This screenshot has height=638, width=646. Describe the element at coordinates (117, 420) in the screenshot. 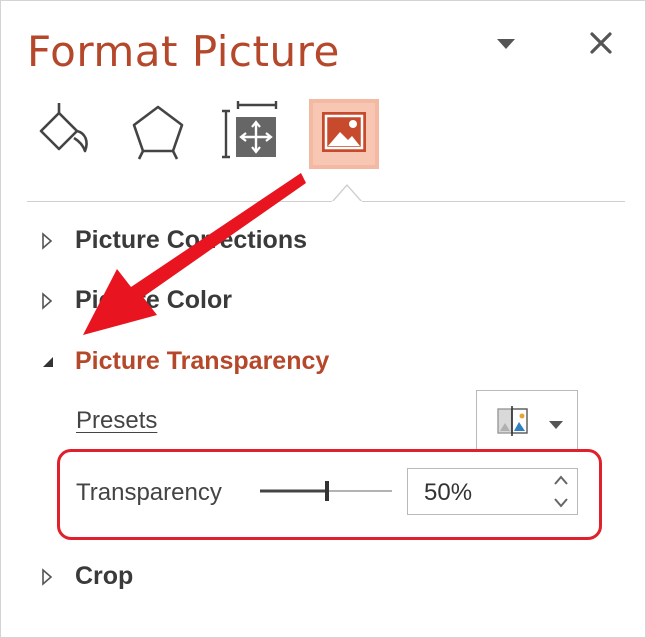

I see `presets-label: Presets` at that location.